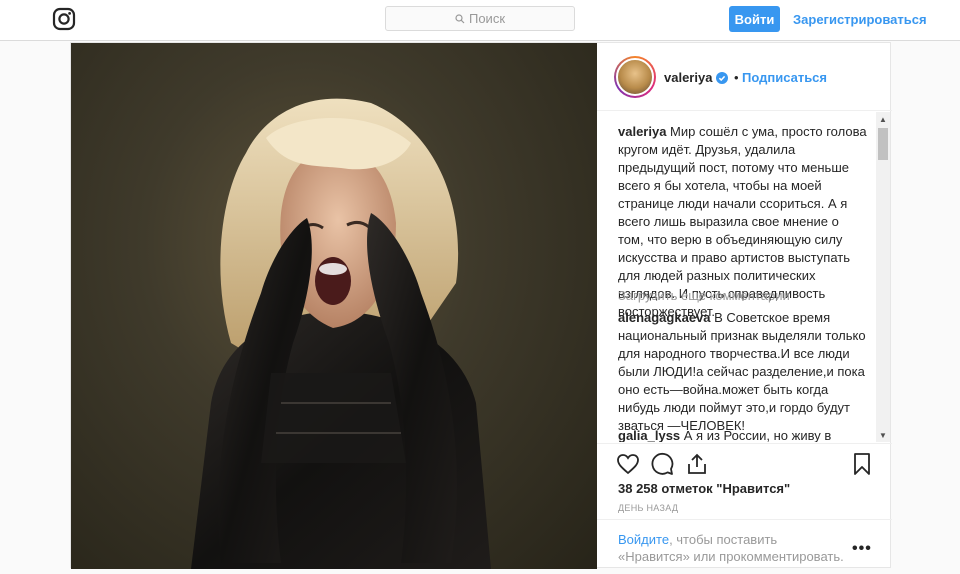 This screenshot has width=960, height=574. I want to click on share-icon, so click(697, 464).